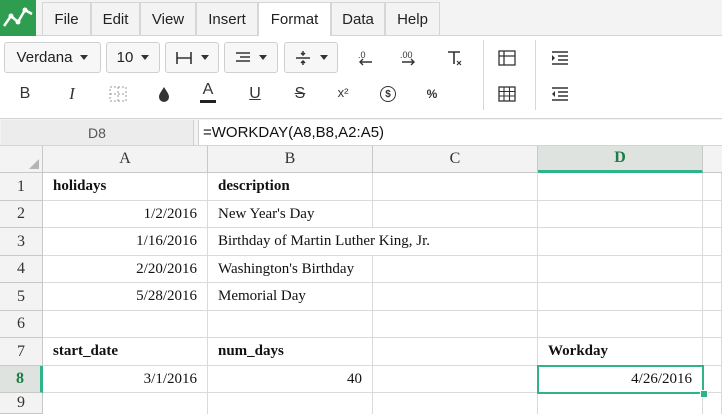 The image size is (722, 414). What do you see at coordinates (125, 403) in the screenshot?
I see `cell-a9` at bounding box center [125, 403].